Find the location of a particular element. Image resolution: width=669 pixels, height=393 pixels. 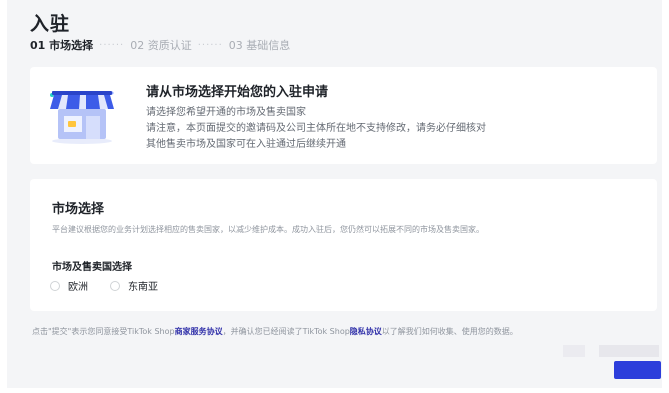

radio-southeast-asia: 东南亚 is located at coordinates (134, 285).